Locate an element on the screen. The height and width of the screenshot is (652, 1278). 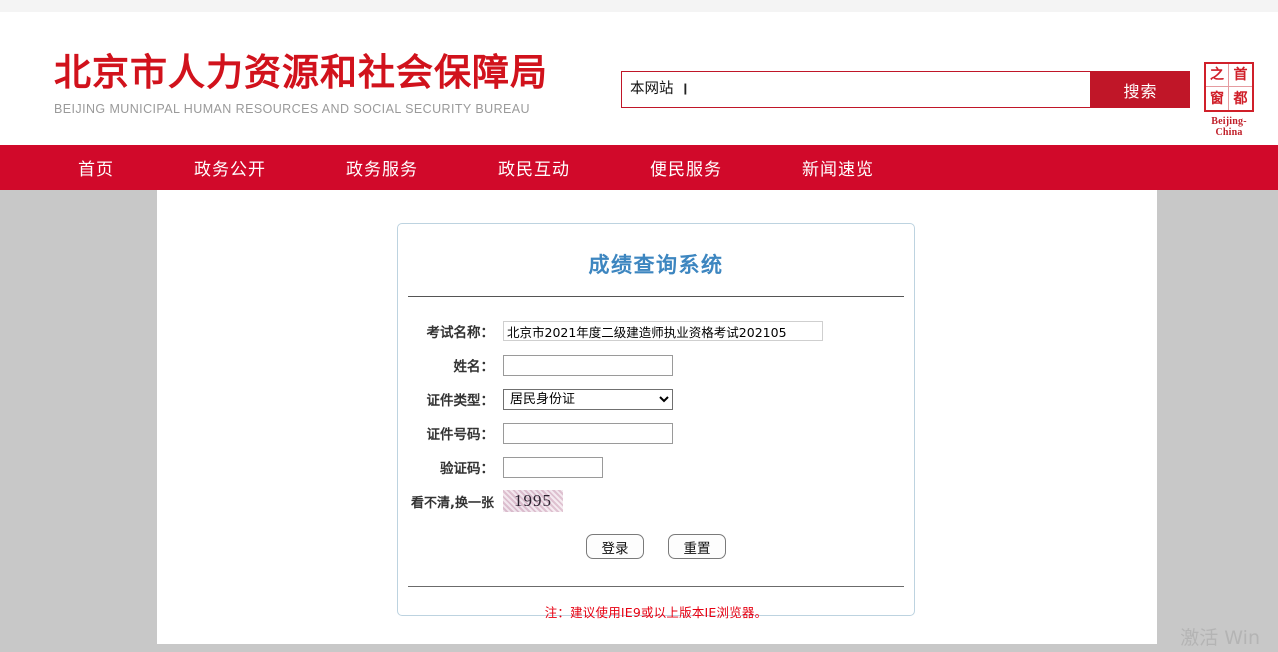
name-input is located at coordinates (588, 365).